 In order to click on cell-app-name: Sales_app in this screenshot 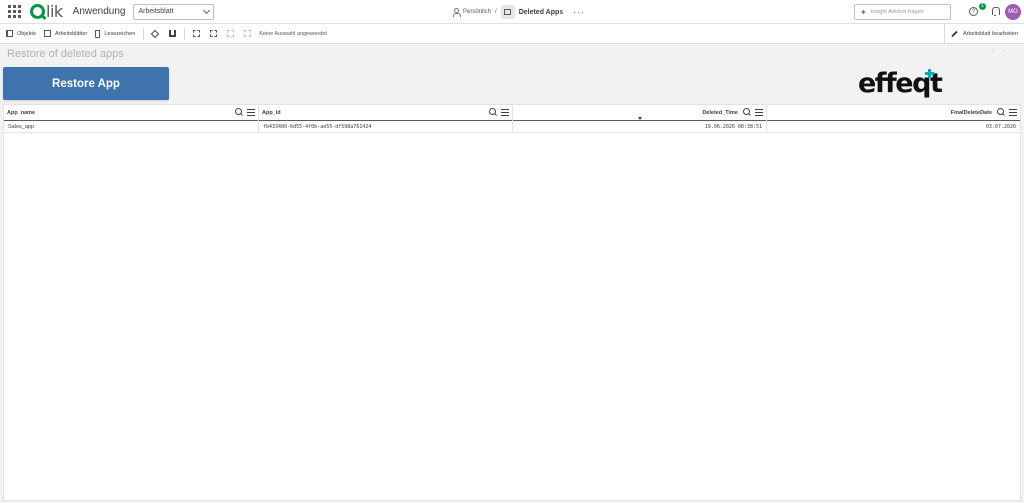, I will do `click(131, 127)`.